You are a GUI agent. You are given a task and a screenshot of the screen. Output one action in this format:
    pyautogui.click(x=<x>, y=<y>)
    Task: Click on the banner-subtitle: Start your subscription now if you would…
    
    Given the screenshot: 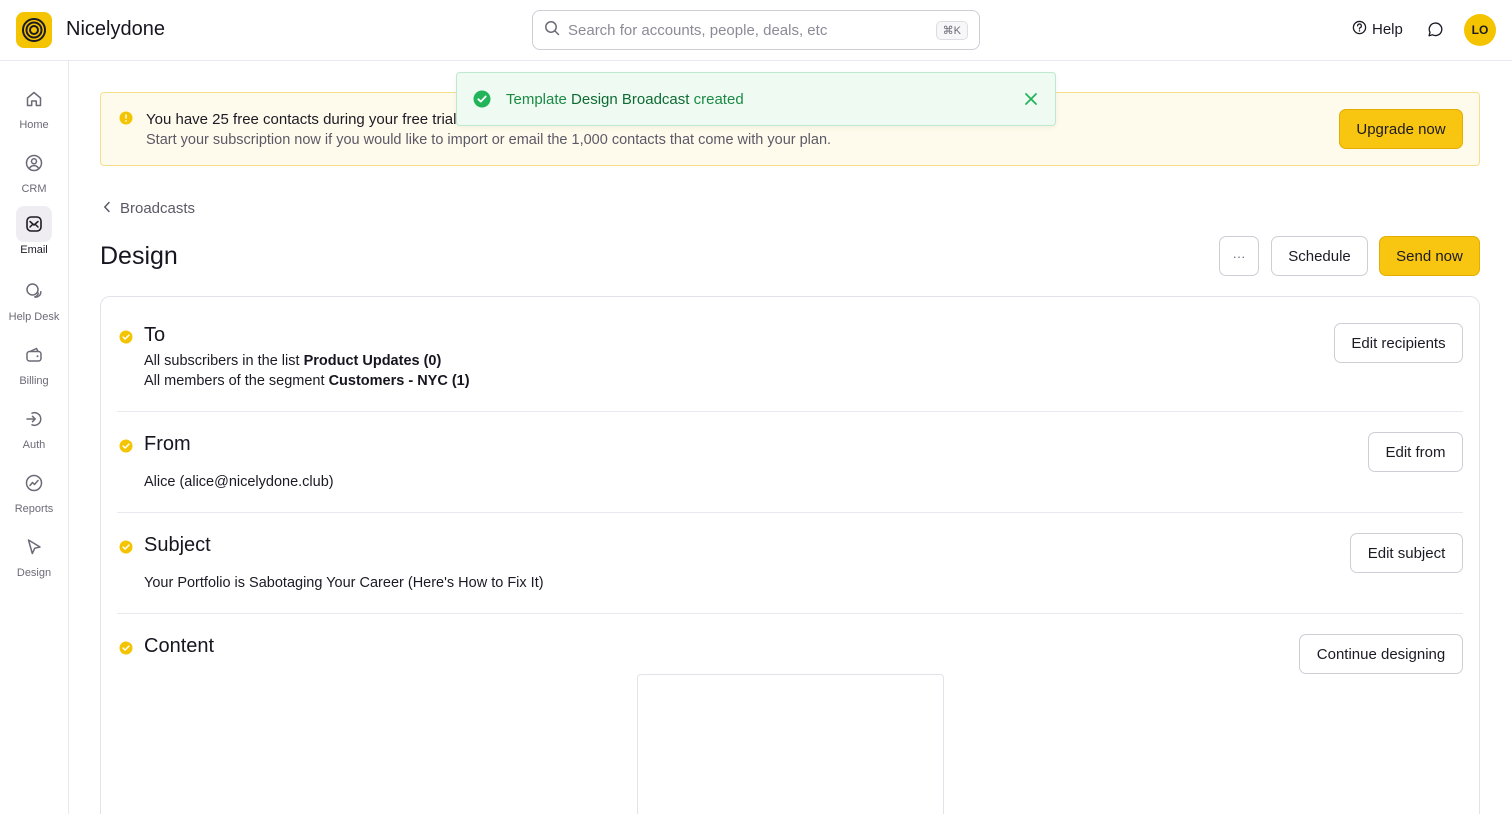 What is the action you would take?
    pyautogui.click(x=489, y=140)
    